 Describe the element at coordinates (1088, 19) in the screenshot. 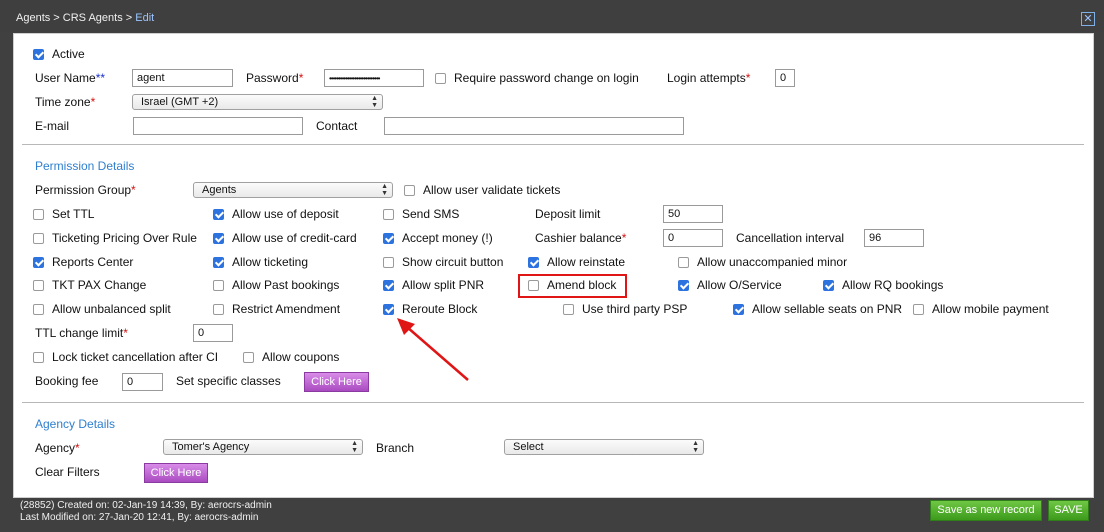

I see `close-icon: ✕` at that location.